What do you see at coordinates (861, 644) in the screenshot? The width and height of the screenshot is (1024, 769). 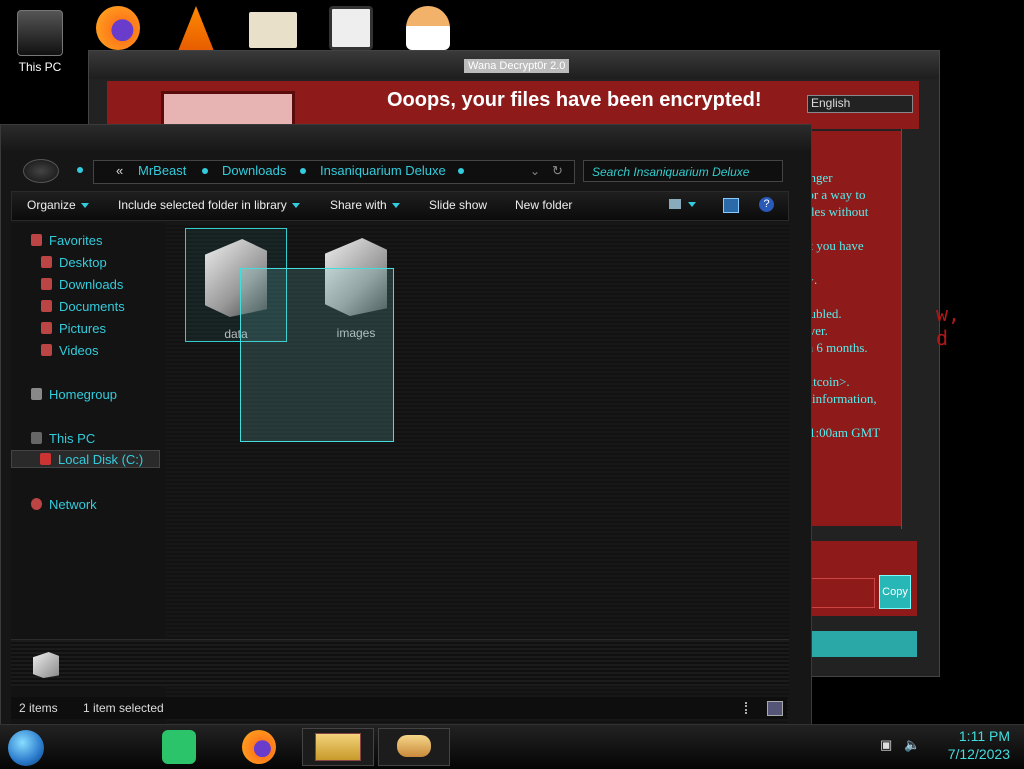 I see `wannacry-action-bar` at bounding box center [861, 644].